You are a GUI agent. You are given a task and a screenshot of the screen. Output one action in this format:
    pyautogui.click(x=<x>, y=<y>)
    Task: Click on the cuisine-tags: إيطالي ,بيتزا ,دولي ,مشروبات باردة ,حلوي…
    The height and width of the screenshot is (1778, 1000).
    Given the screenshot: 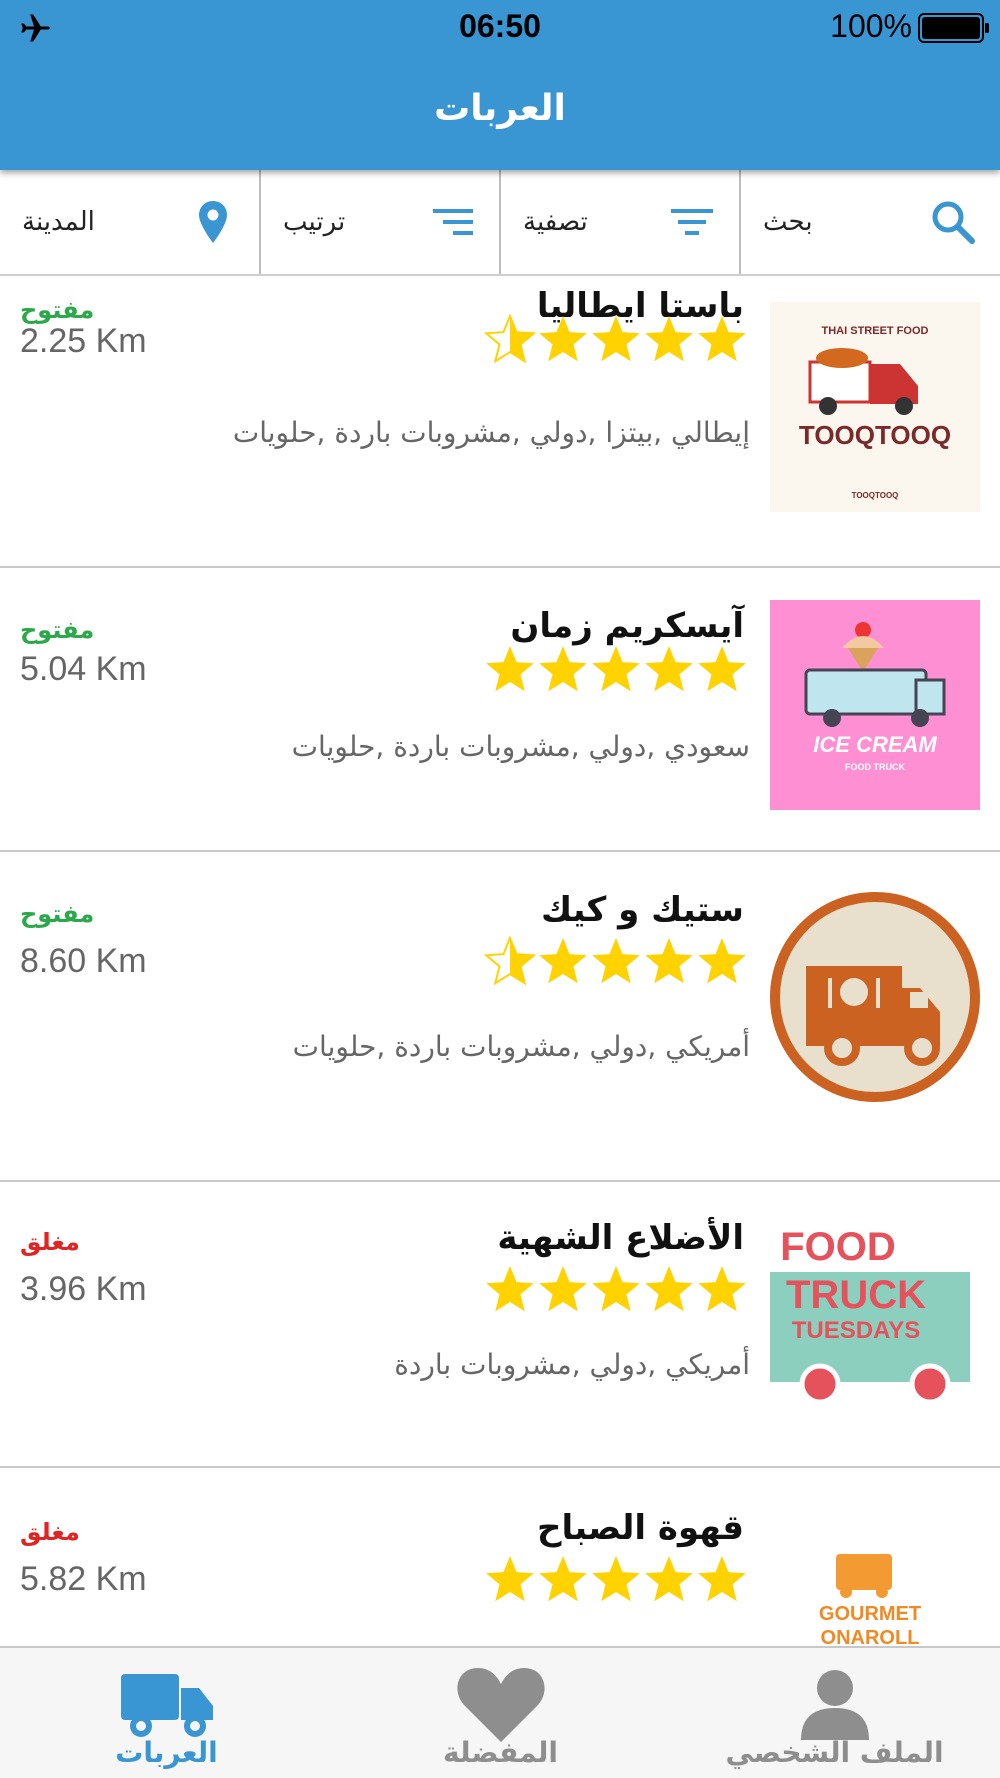 What is the action you would take?
    pyautogui.click(x=491, y=432)
    